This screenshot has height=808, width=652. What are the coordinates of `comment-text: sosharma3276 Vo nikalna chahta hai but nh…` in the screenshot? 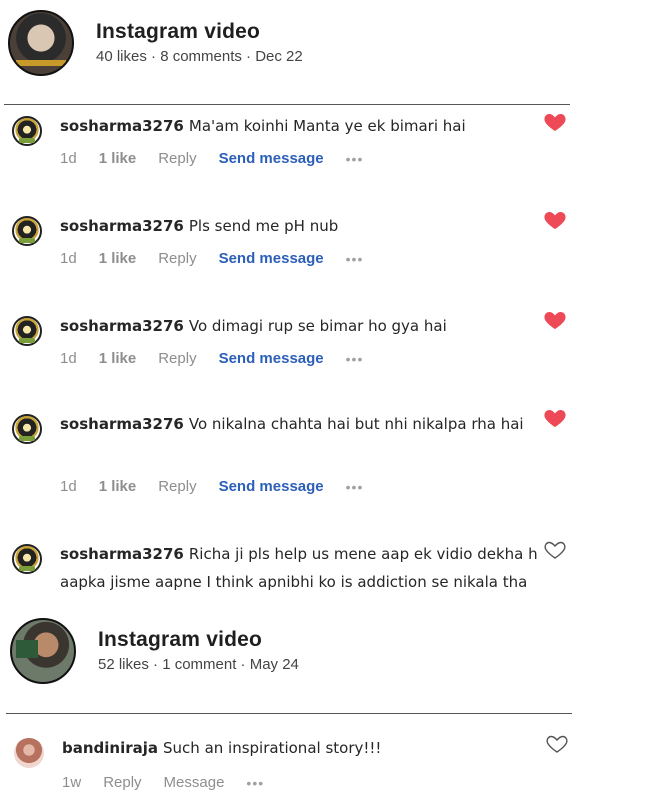 It's located at (295, 424).